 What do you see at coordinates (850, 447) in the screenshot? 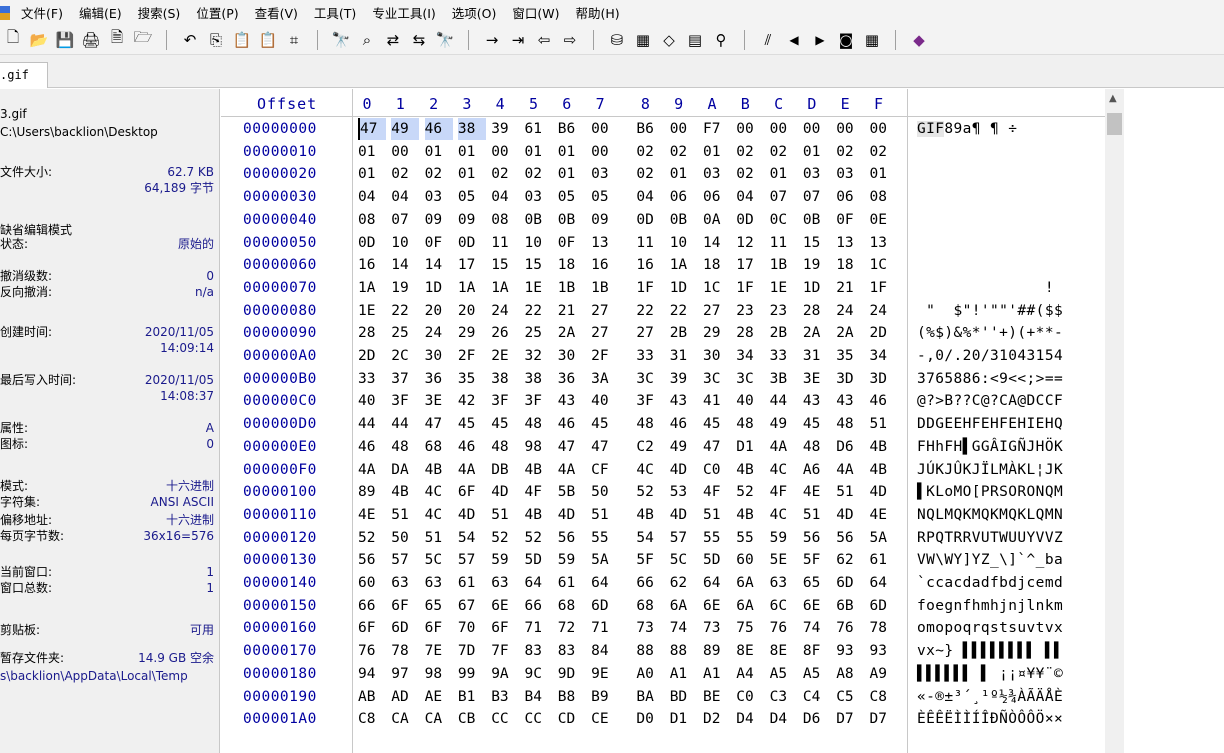
I see `hex-byte: D6` at bounding box center [850, 447].